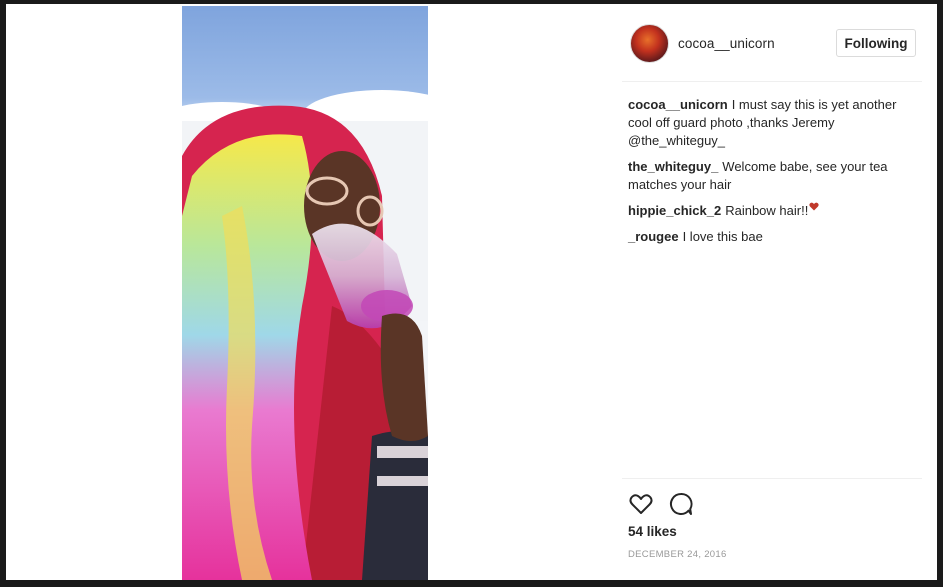 Image resolution: width=943 pixels, height=587 pixels. What do you see at coordinates (471, 583) in the screenshot?
I see `window-bottom-edge` at bounding box center [471, 583].